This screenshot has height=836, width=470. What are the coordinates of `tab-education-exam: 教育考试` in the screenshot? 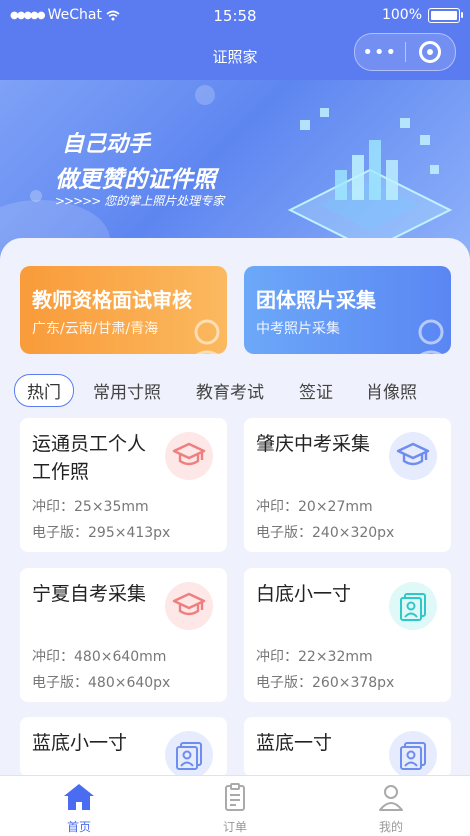 It's located at (230, 390).